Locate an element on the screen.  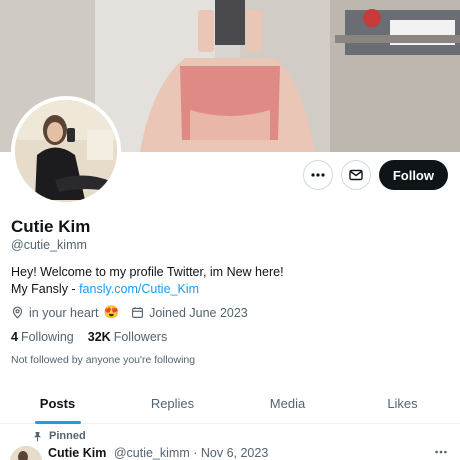
envelope-icon is located at coordinates (356, 175).